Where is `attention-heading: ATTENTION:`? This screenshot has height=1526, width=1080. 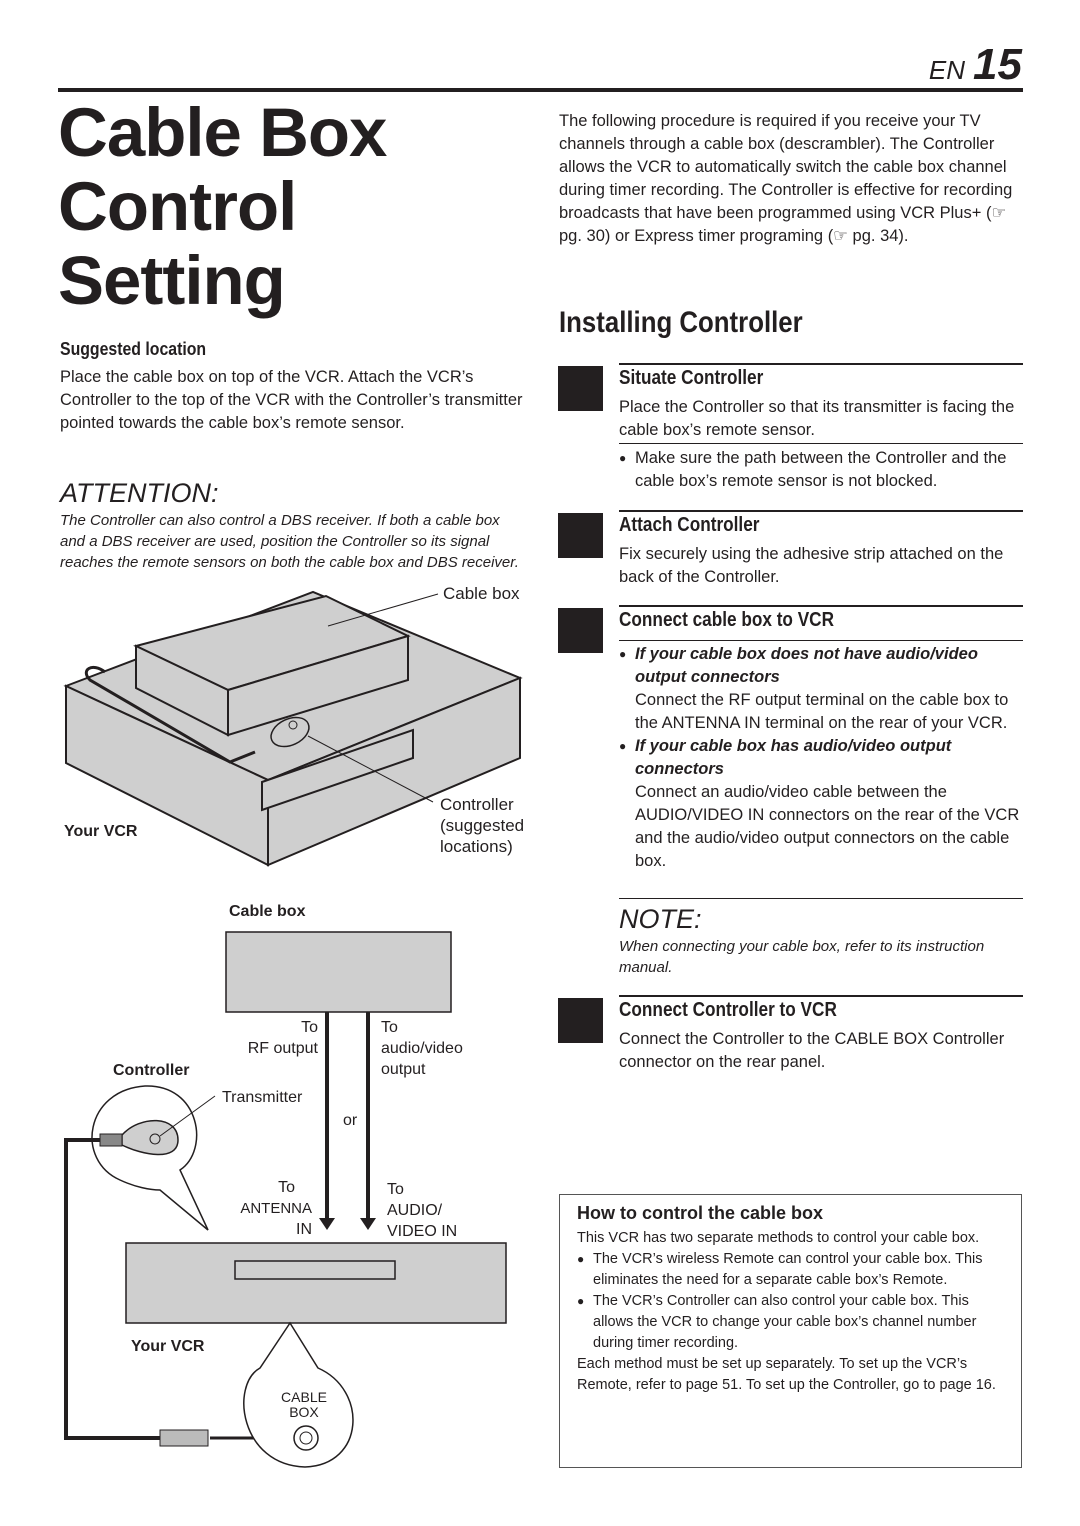 attention-heading: ATTENTION: is located at coordinates (139, 493).